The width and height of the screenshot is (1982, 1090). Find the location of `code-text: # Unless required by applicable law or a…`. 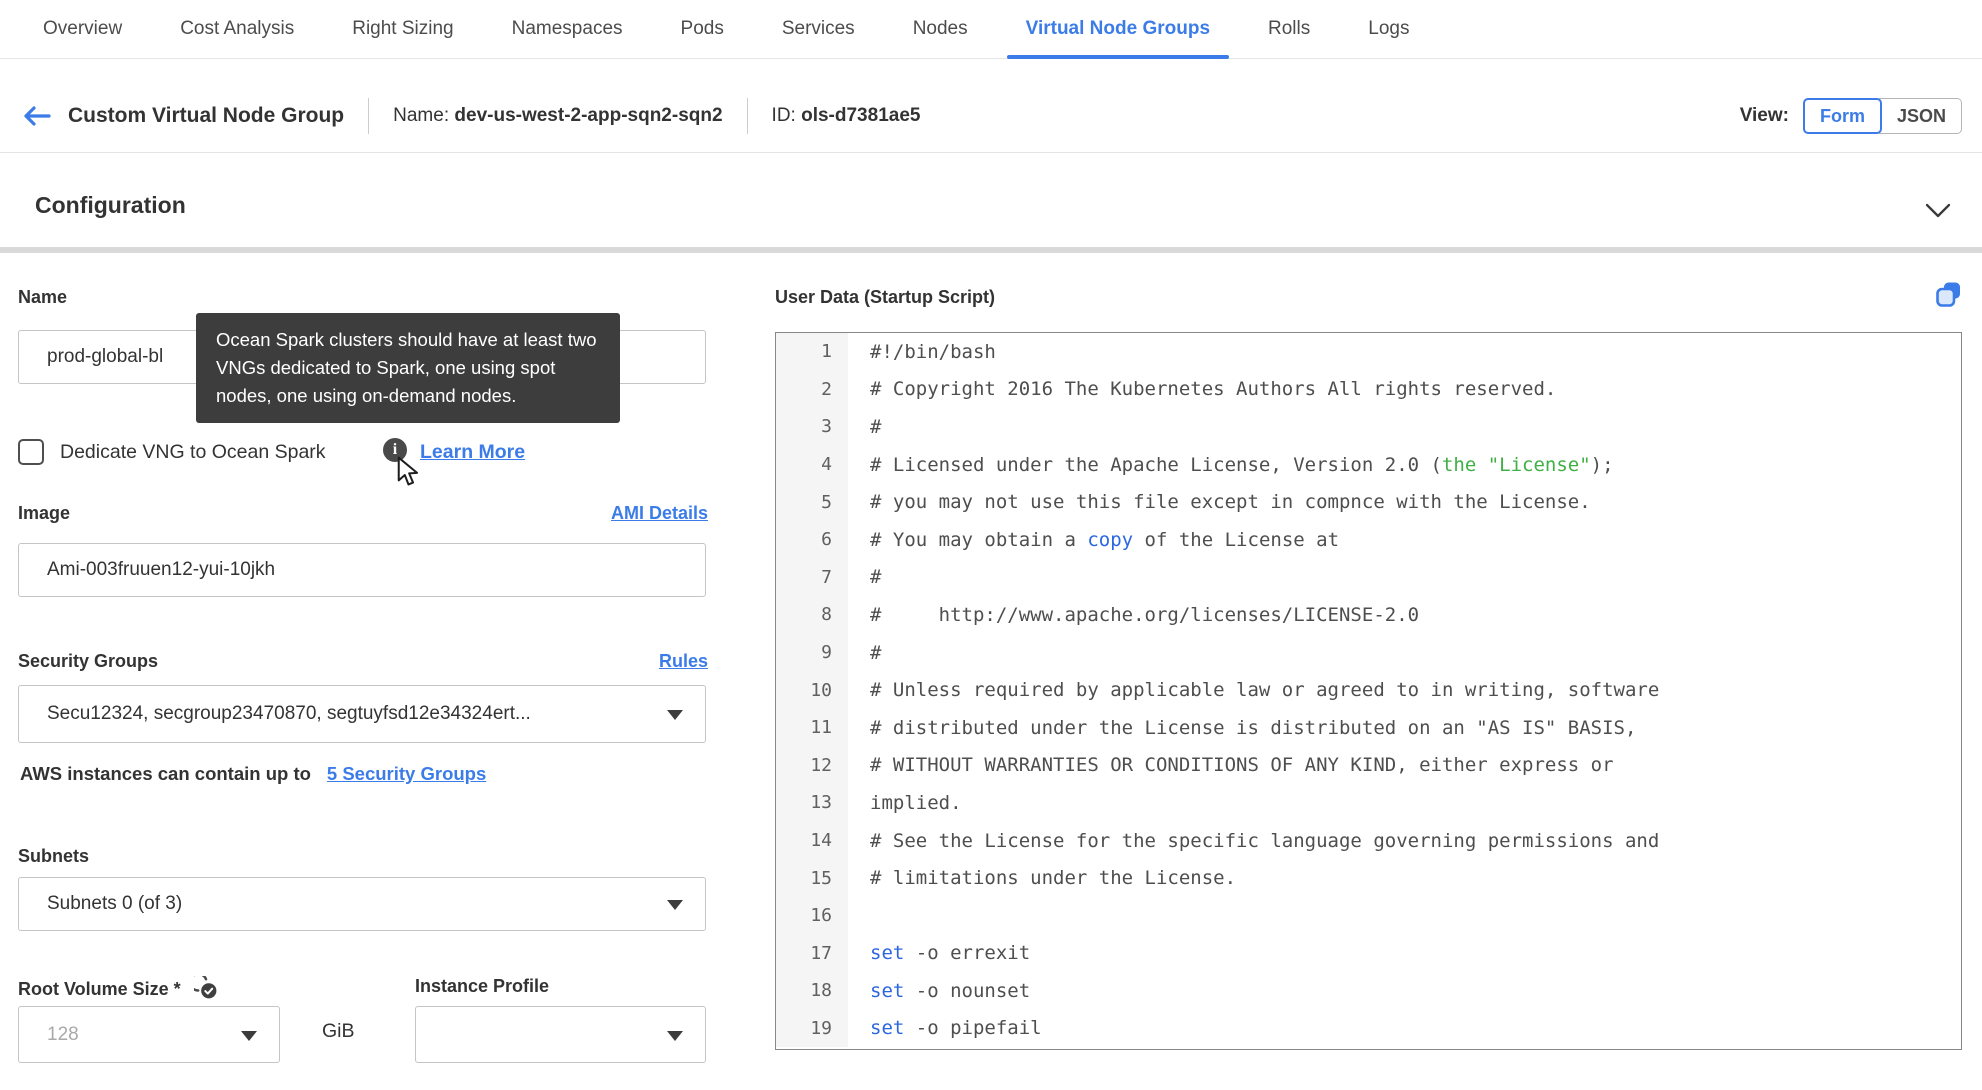

code-text: # Unless required by applicable law or a… is located at coordinates (1265, 690).